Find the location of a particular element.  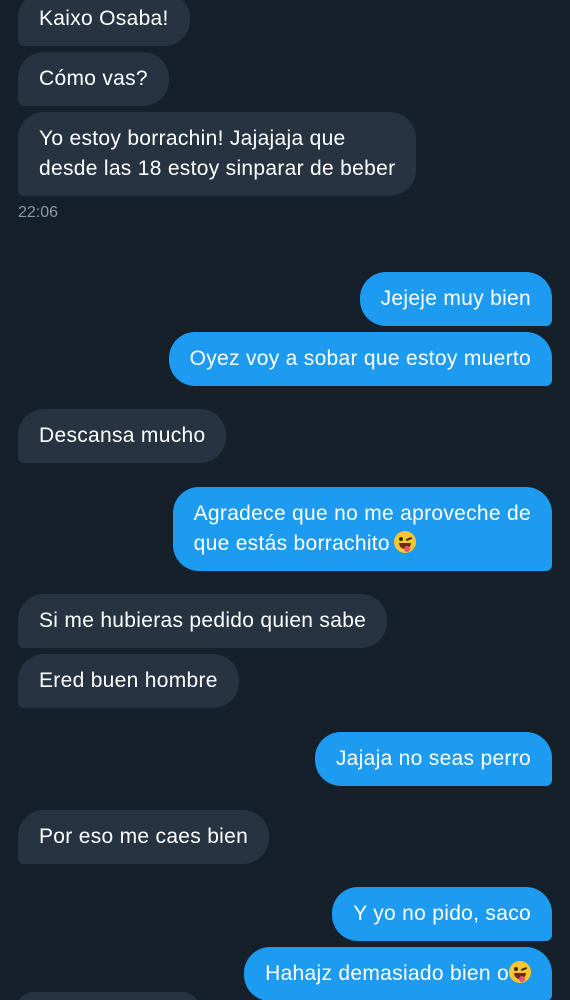

message-text: Kaixo Osaba! is located at coordinates (104, 18).